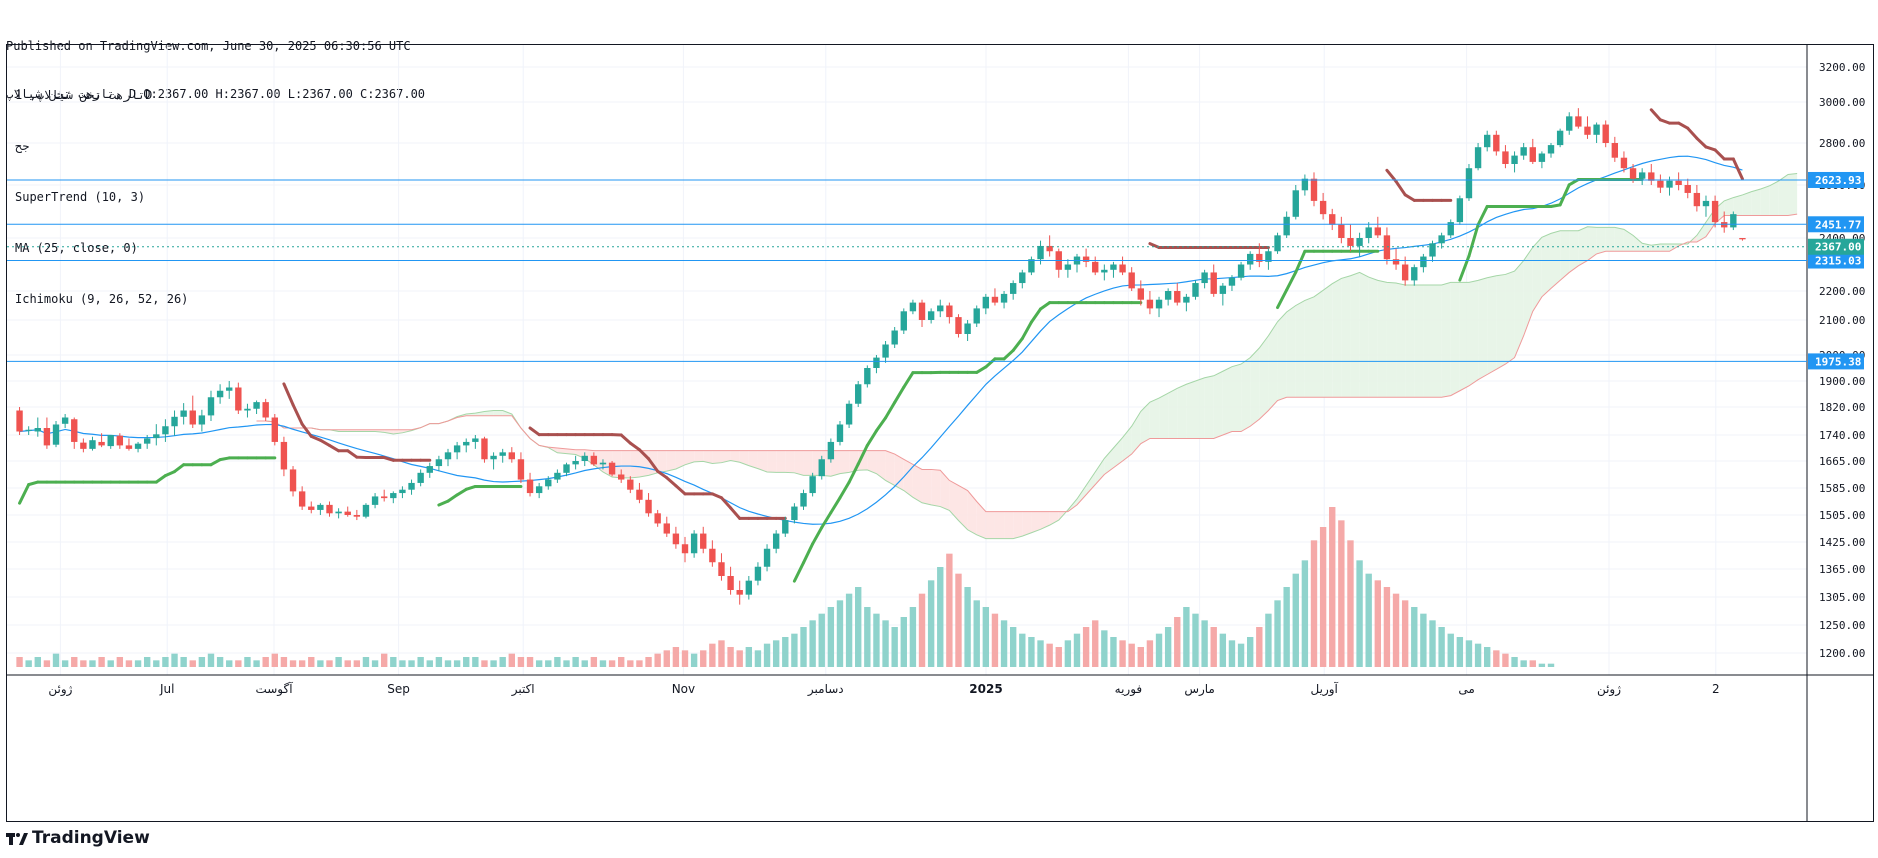 This screenshot has width=1878, height=858. I want to click on brand: TradingView, so click(78, 838).